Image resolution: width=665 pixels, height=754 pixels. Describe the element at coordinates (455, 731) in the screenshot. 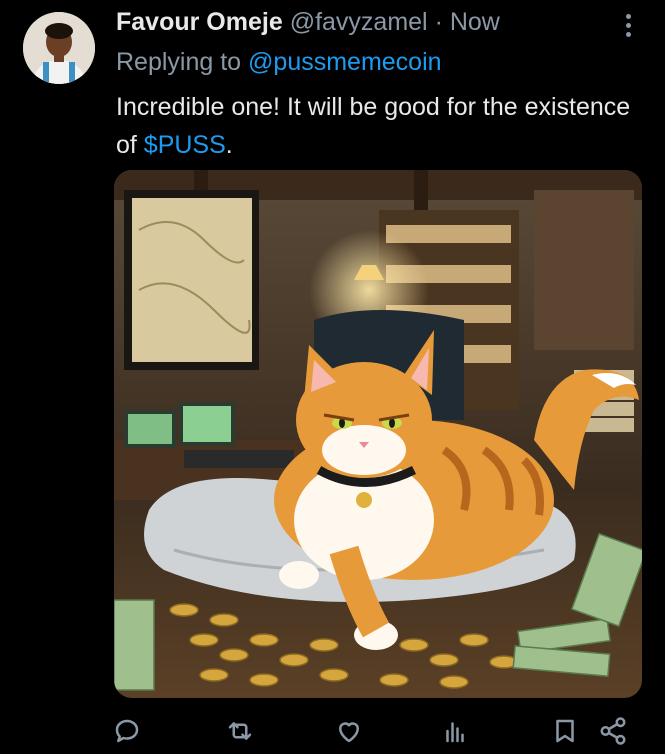

I see `views-icon` at that location.